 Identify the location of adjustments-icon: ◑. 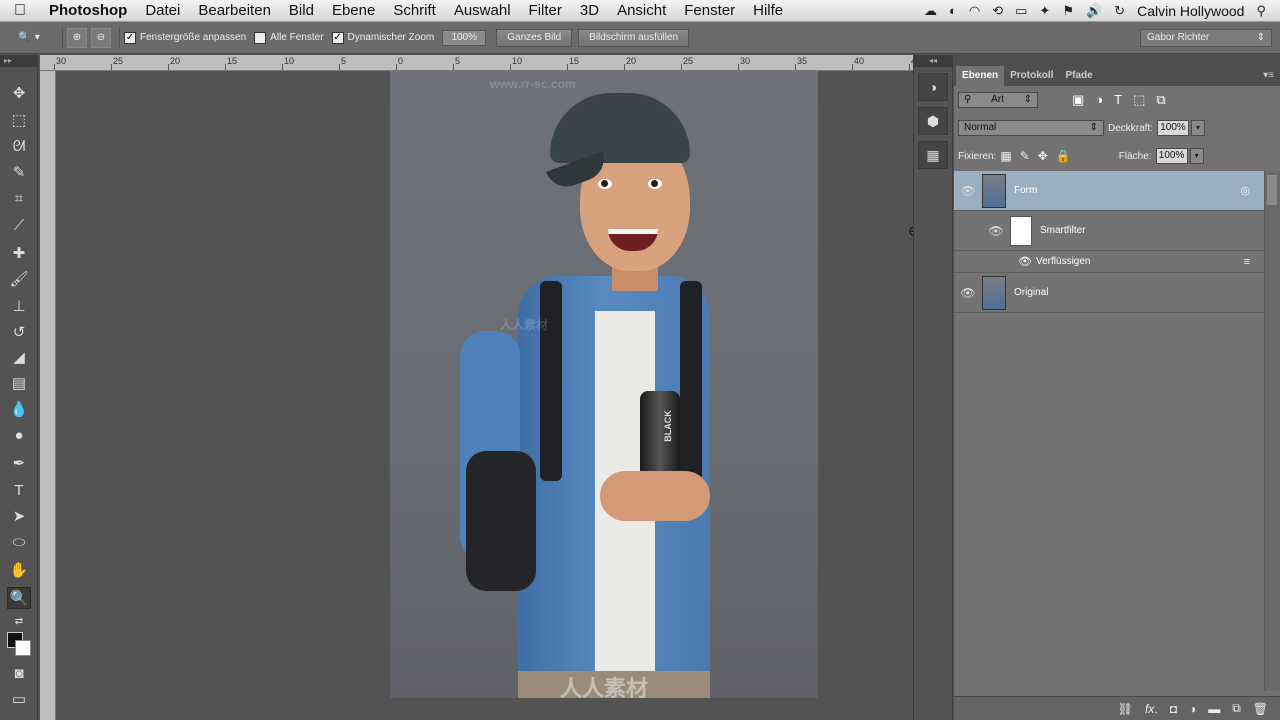
(933, 87).